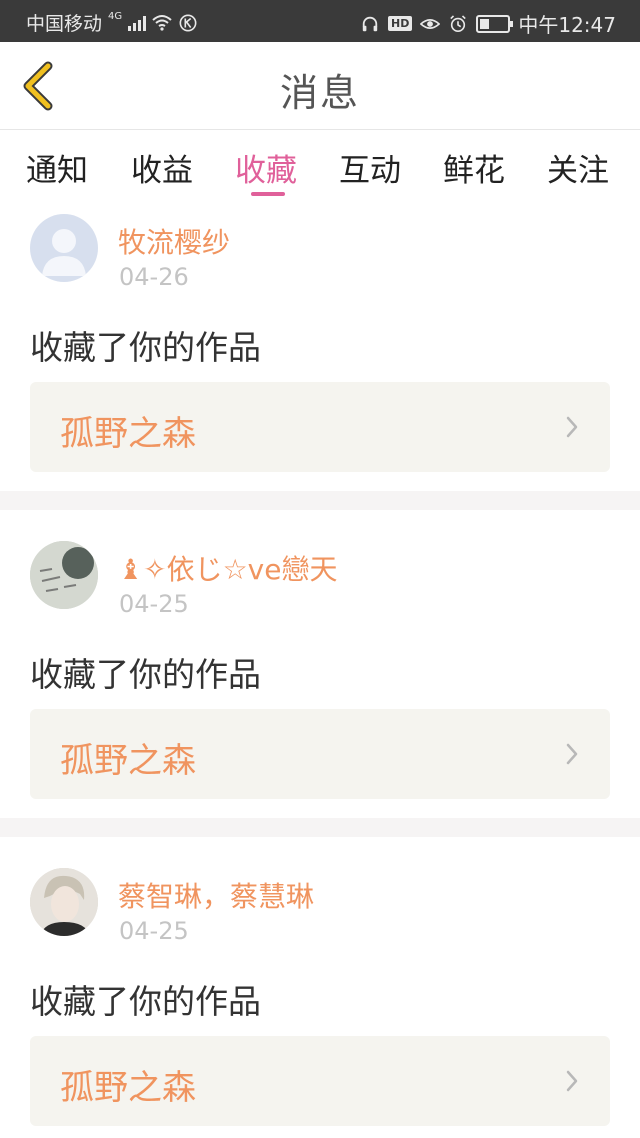 This screenshot has height=1138, width=640. What do you see at coordinates (227, 568) in the screenshot?
I see `username: ♝✧依じ☆ve戀天` at bounding box center [227, 568].